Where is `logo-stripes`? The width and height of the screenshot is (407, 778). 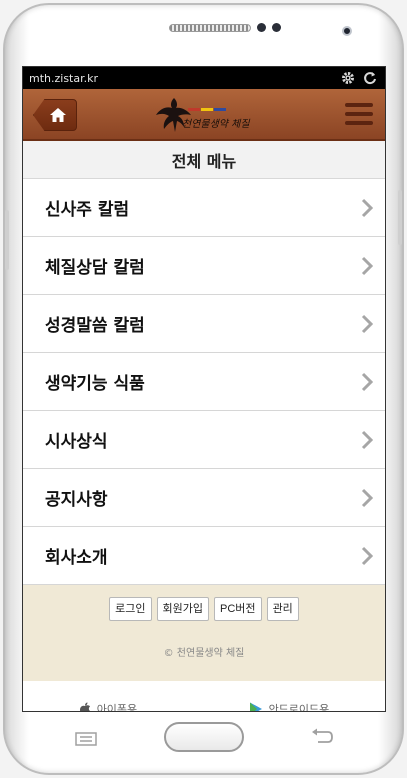 logo-stripes is located at coordinates (207, 109).